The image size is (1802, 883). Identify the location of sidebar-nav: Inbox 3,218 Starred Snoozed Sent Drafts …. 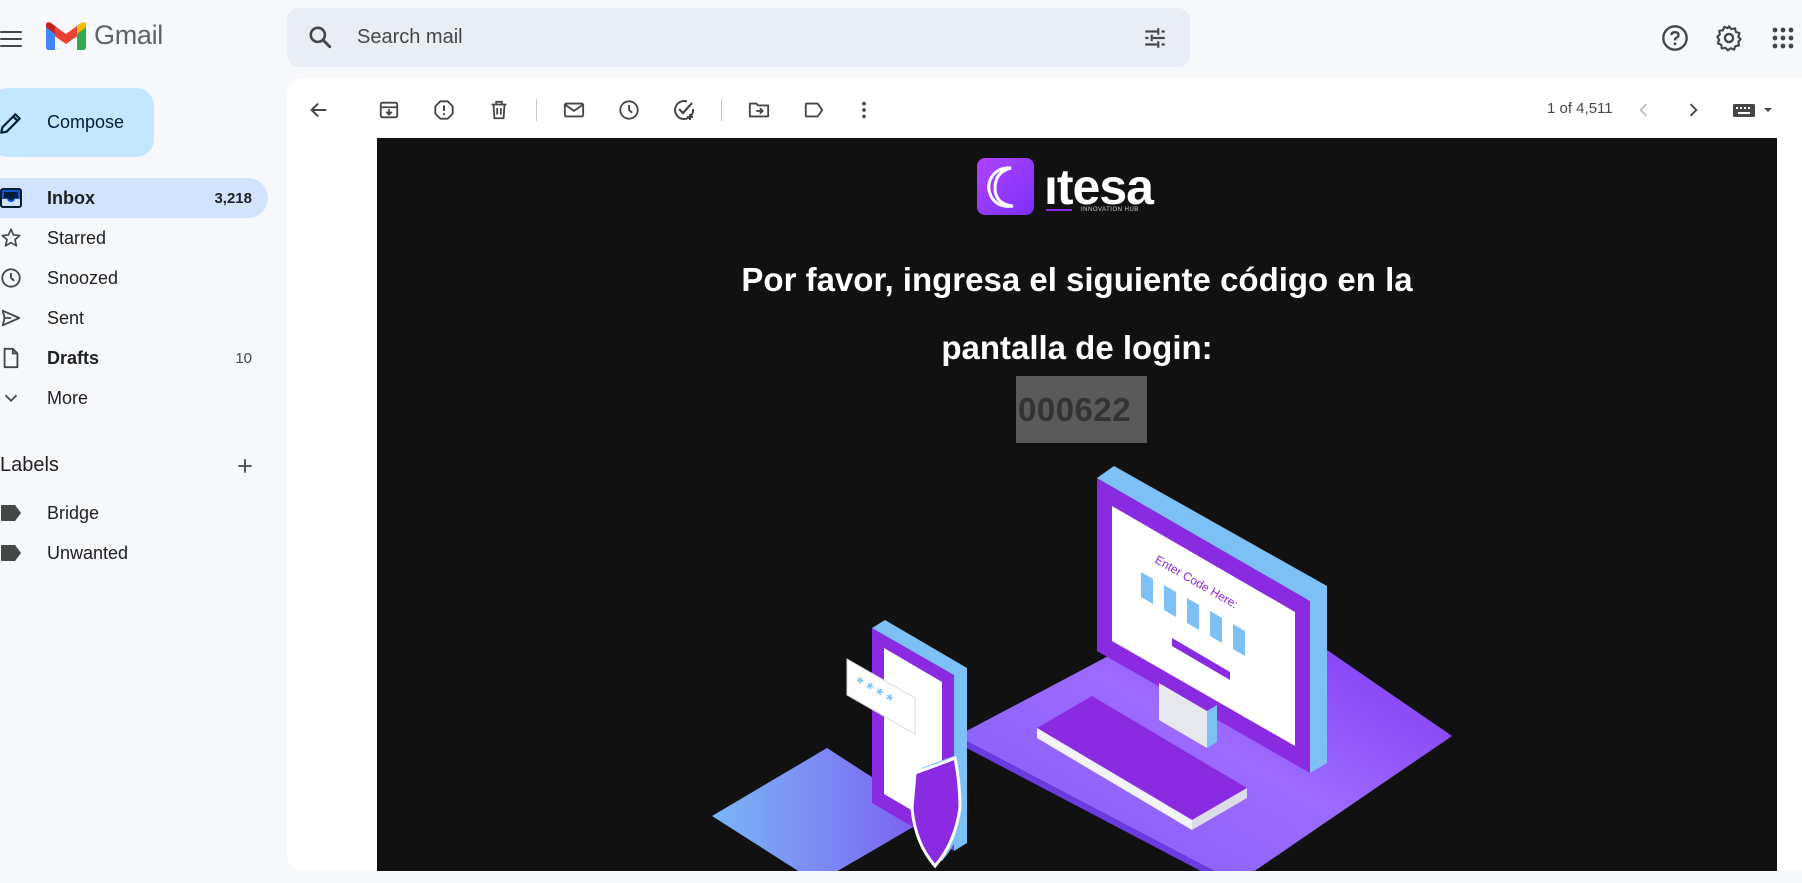
(134, 298).